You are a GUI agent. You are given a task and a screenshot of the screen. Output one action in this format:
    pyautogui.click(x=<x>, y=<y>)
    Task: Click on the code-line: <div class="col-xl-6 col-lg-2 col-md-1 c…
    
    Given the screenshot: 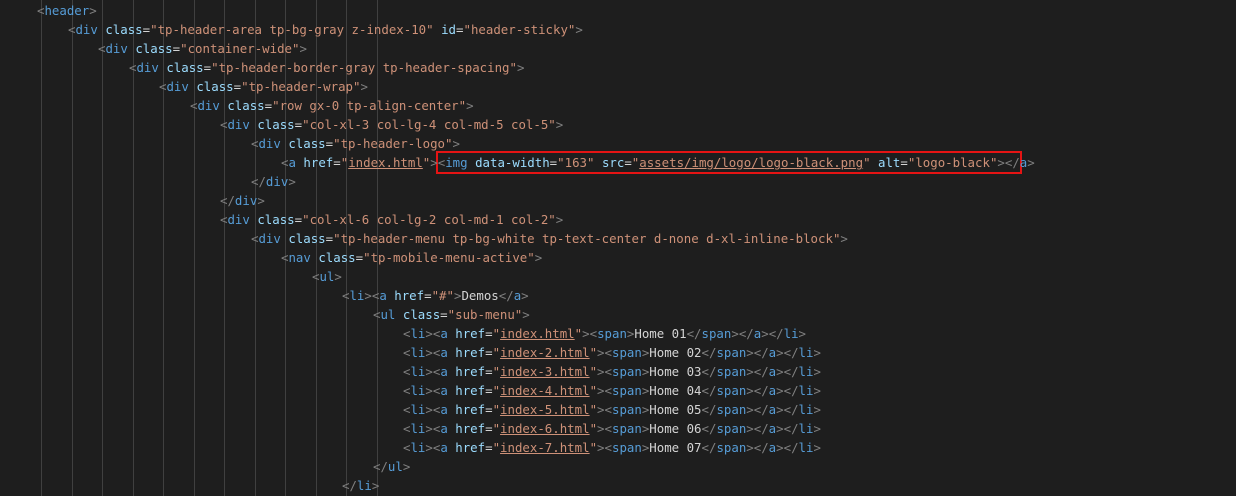 What is the action you would take?
    pyautogui.click(x=391, y=219)
    